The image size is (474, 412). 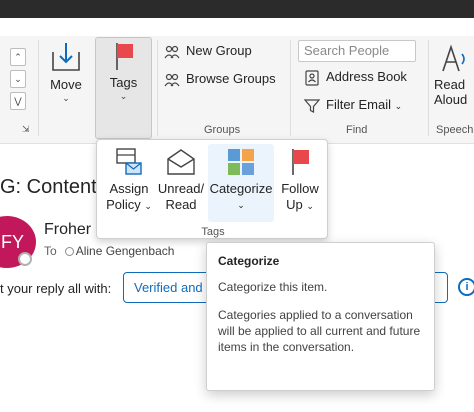 What do you see at coordinates (181, 162) in the screenshot?
I see `envelope-icon` at bounding box center [181, 162].